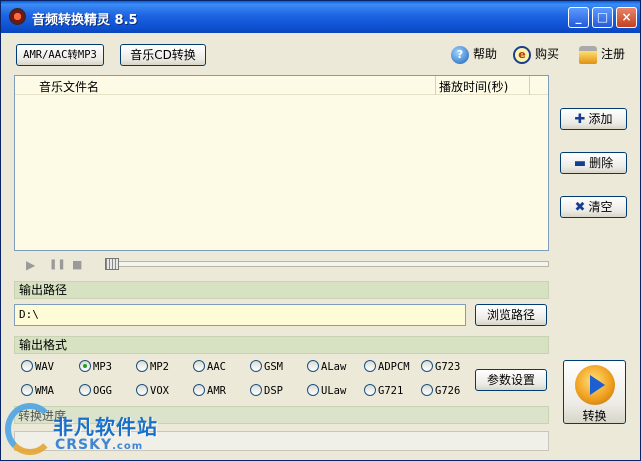 This screenshot has height=461, width=641. I want to click on help-icon: ?, so click(460, 54).